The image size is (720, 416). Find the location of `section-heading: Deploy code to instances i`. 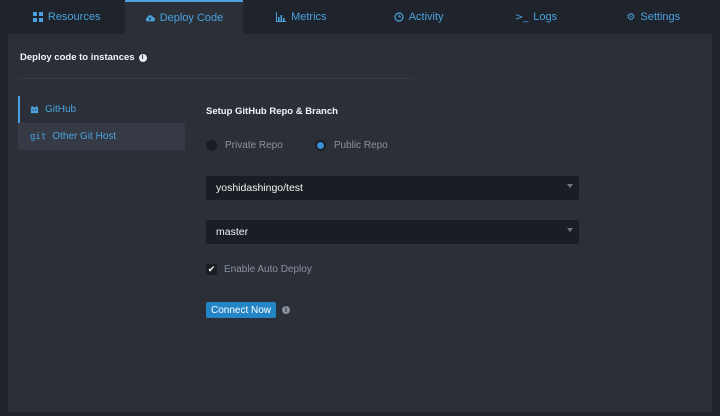

section-heading: Deploy code to instances i is located at coordinates (83, 57).